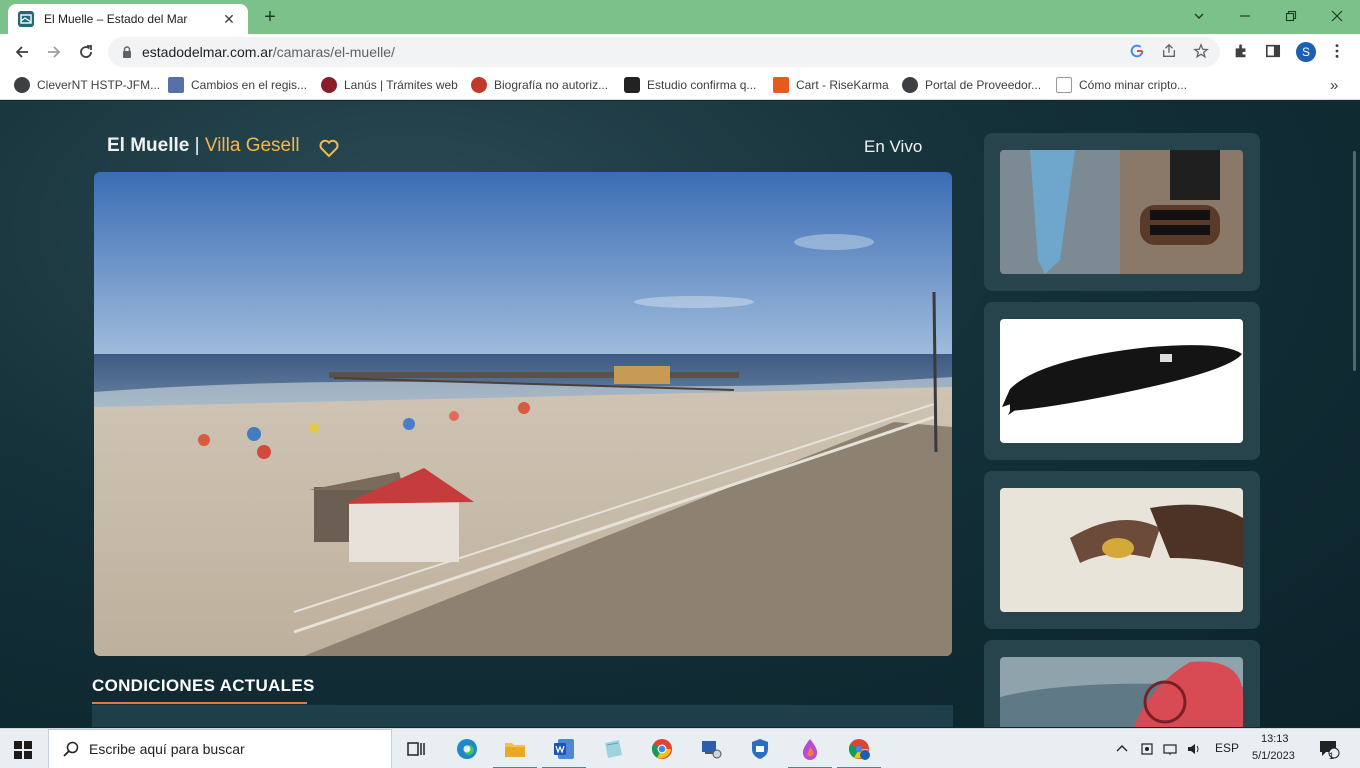  Describe the element at coordinates (333, 52) in the screenshot. I see `url-path: /camaras/el-muelle/` at that location.